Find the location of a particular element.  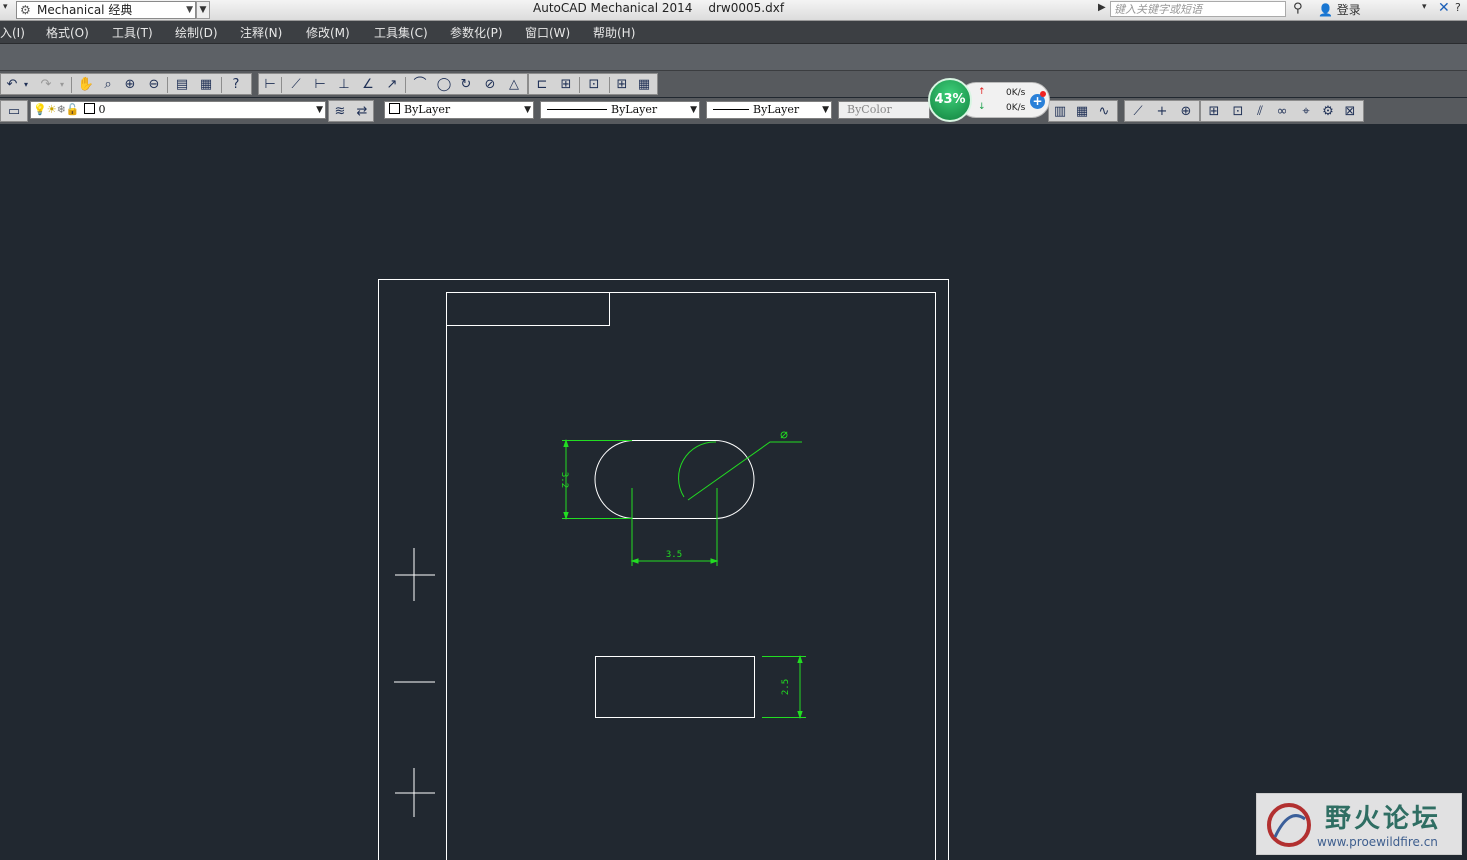

target-icon: ⌖ is located at coordinates (1306, 112).